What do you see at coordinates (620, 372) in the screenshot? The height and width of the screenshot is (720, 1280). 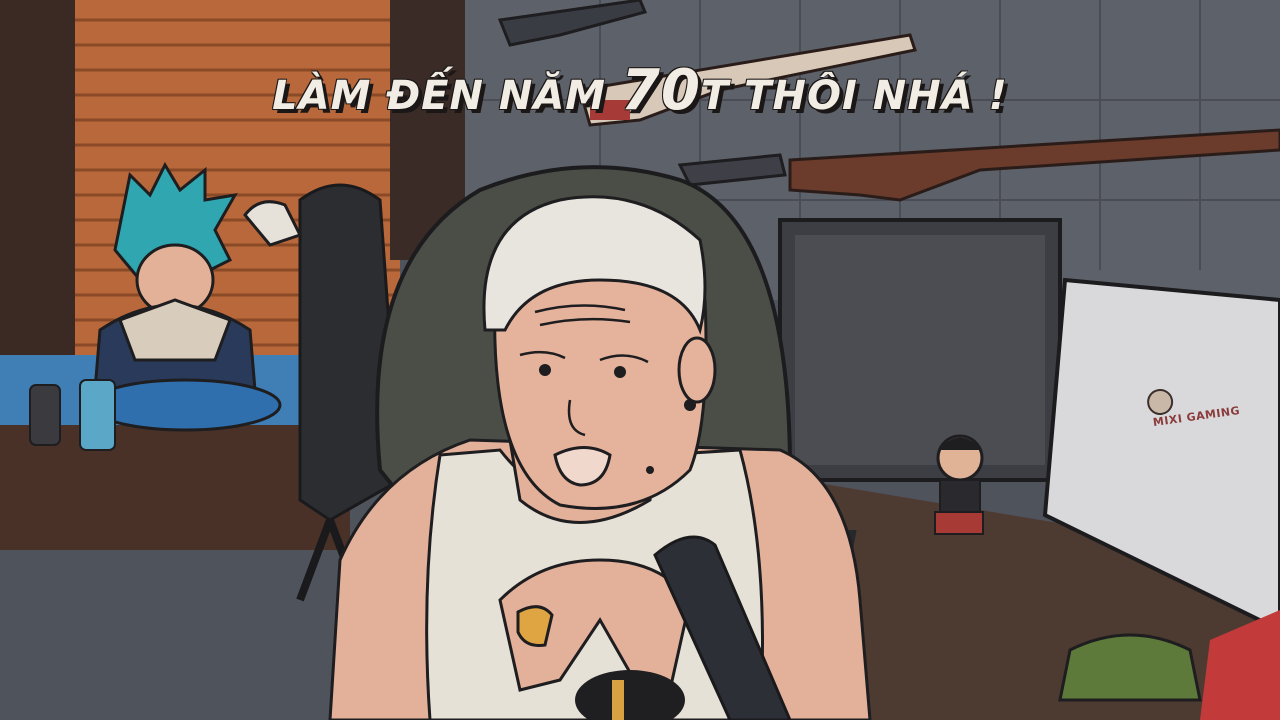 I see `right-eye` at bounding box center [620, 372].